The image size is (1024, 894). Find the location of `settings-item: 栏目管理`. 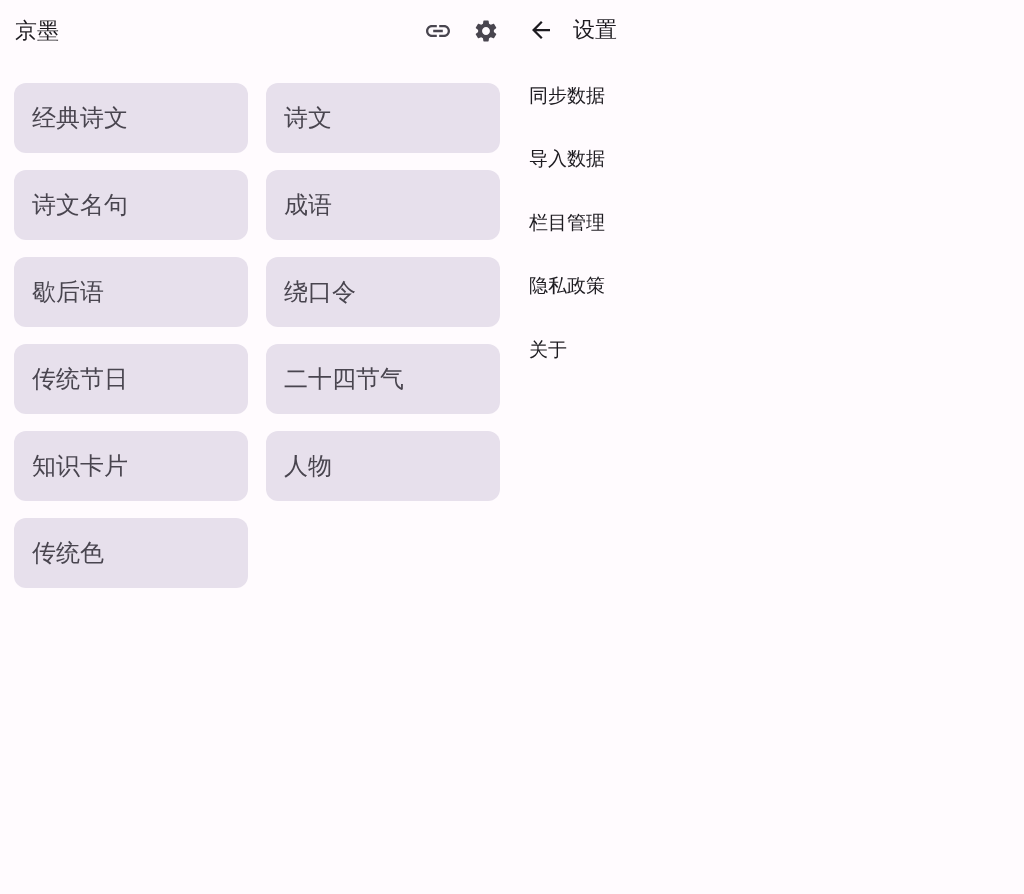

settings-item: 栏目管理 is located at coordinates (769, 223).